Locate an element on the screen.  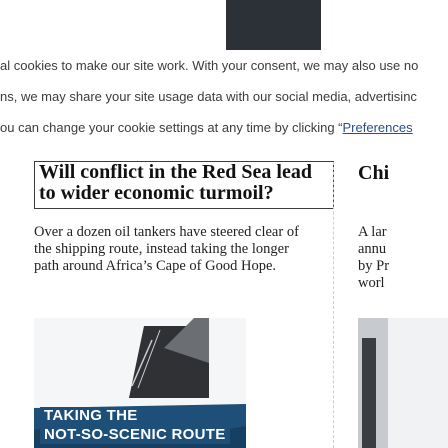
column-divider is located at coordinates (333, 305).